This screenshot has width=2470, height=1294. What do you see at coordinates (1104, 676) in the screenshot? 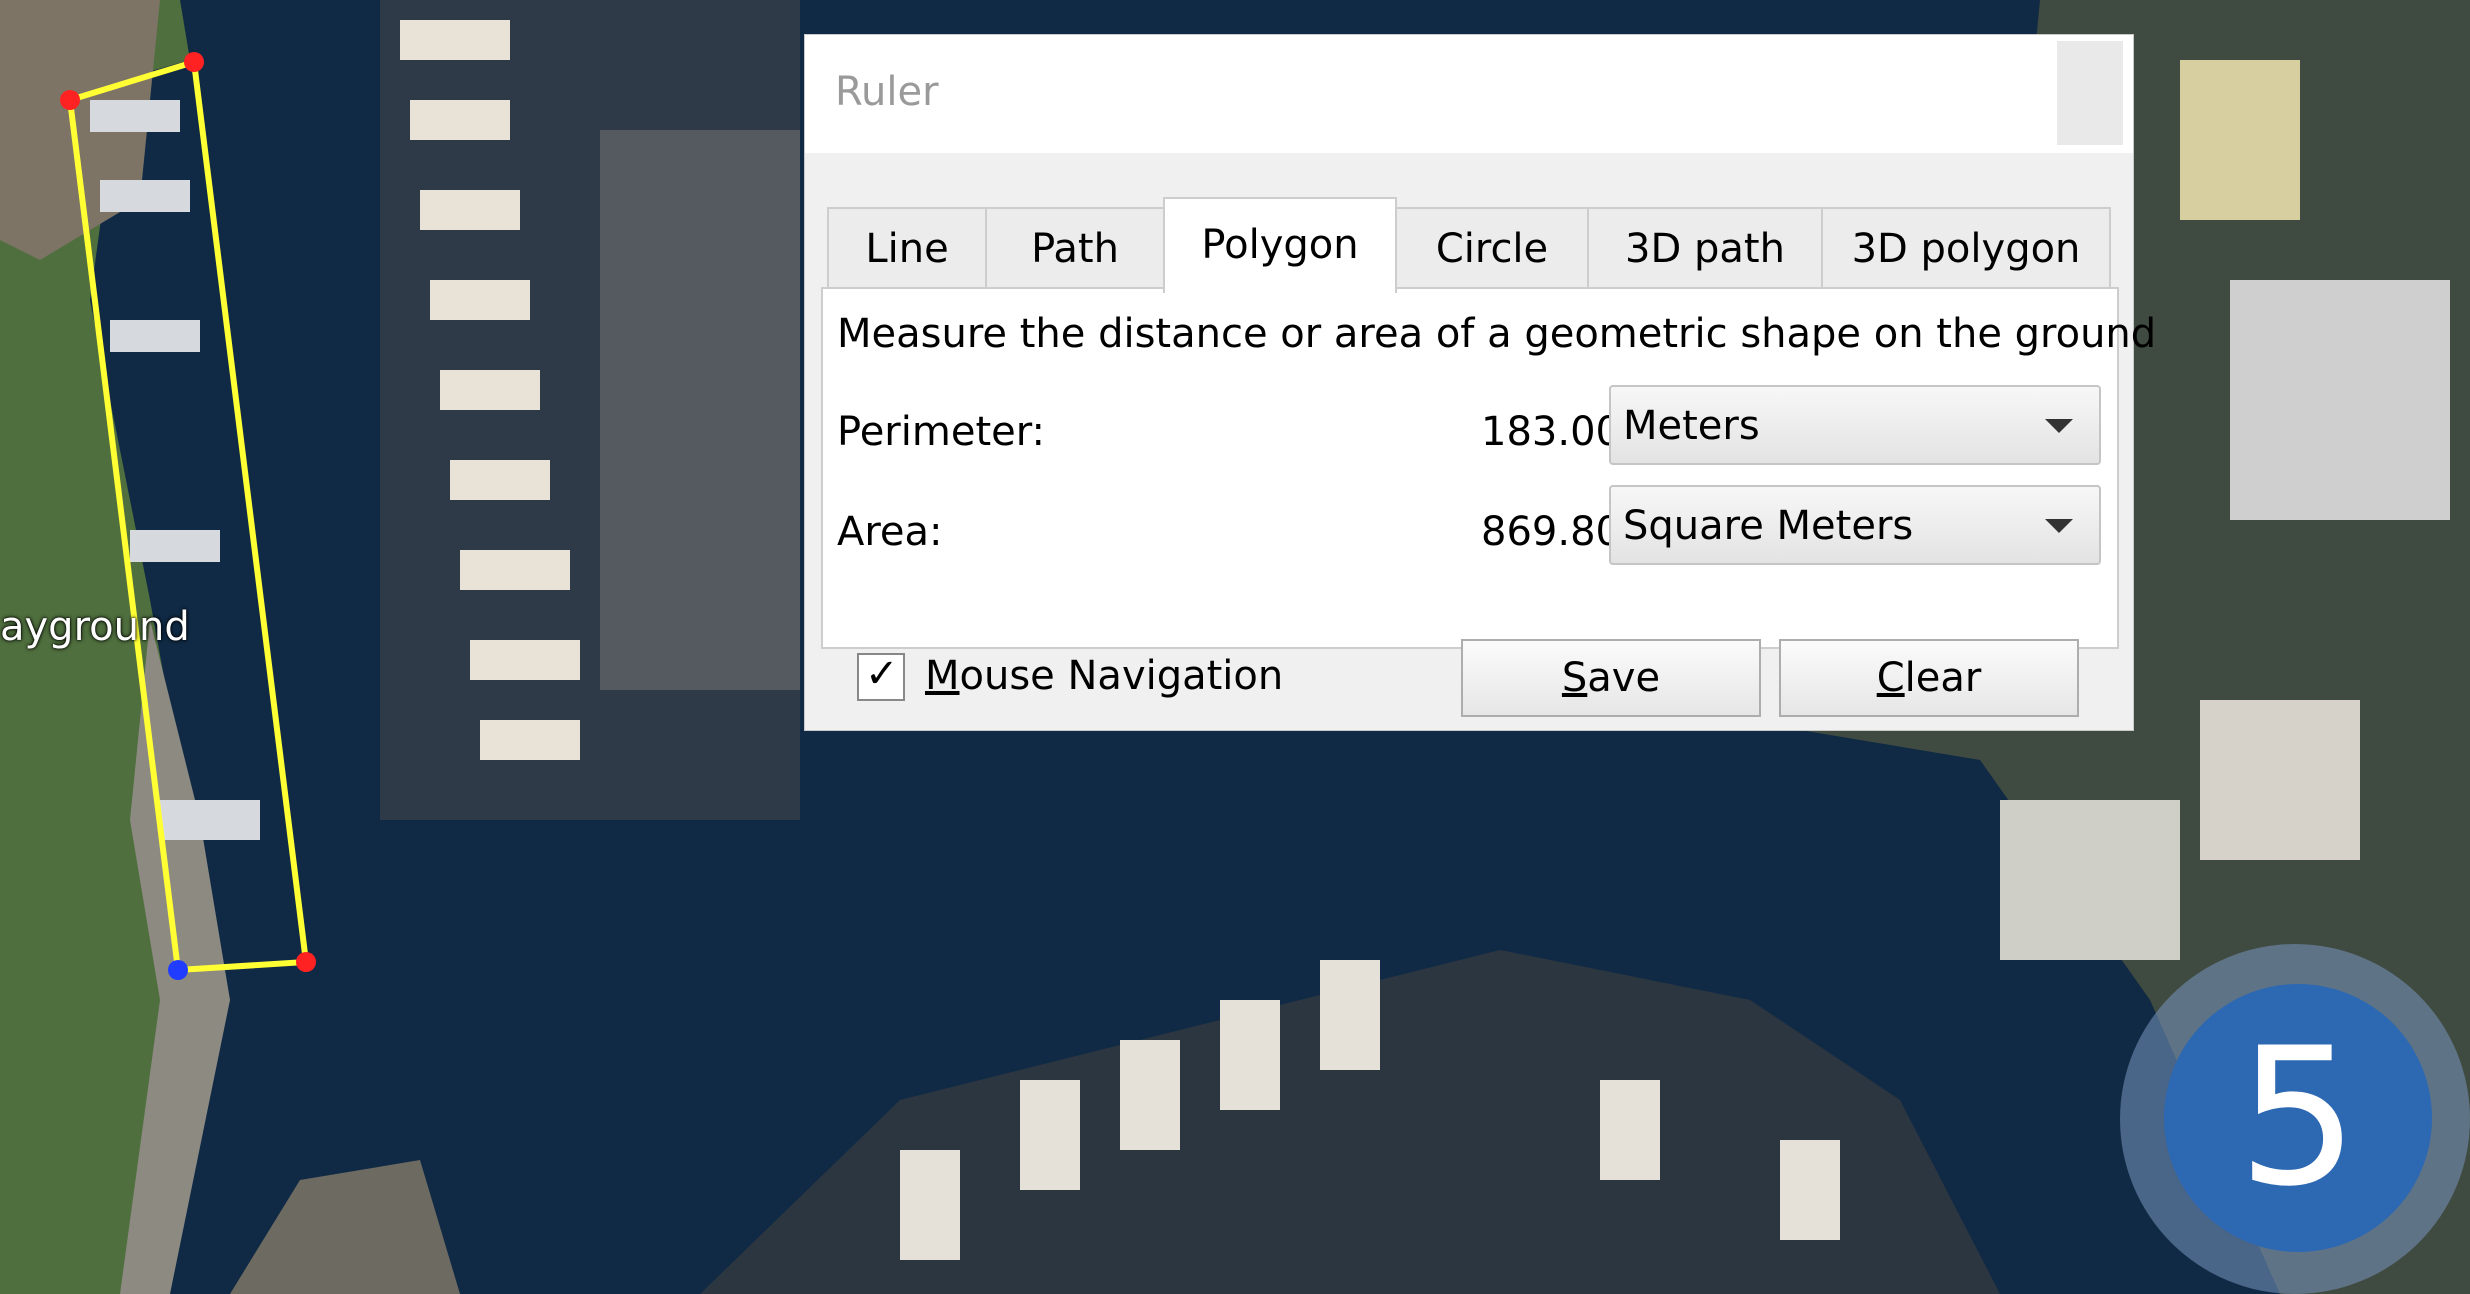
I see `mouse-navigation-label: Mouse Navigation` at bounding box center [1104, 676].